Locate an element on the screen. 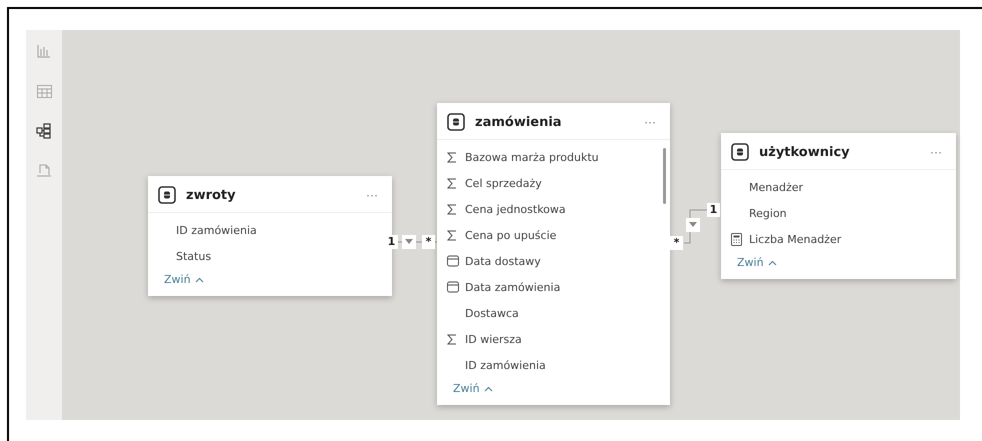 Image resolution: width=982 pixels, height=441 pixels. field-item: Liczba Menadżer is located at coordinates (838, 239).